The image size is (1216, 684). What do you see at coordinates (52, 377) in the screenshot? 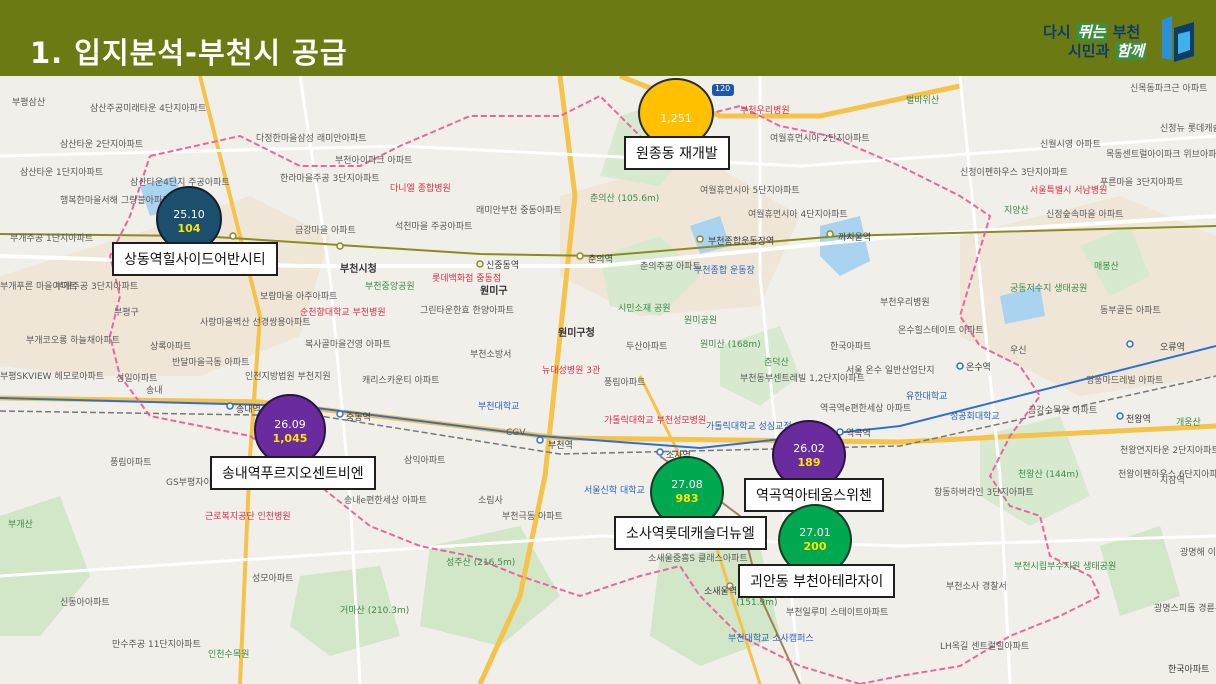
I see `map-place-label: 부평SKVIEW 헤모로아파트` at bounding box center [52, 377].